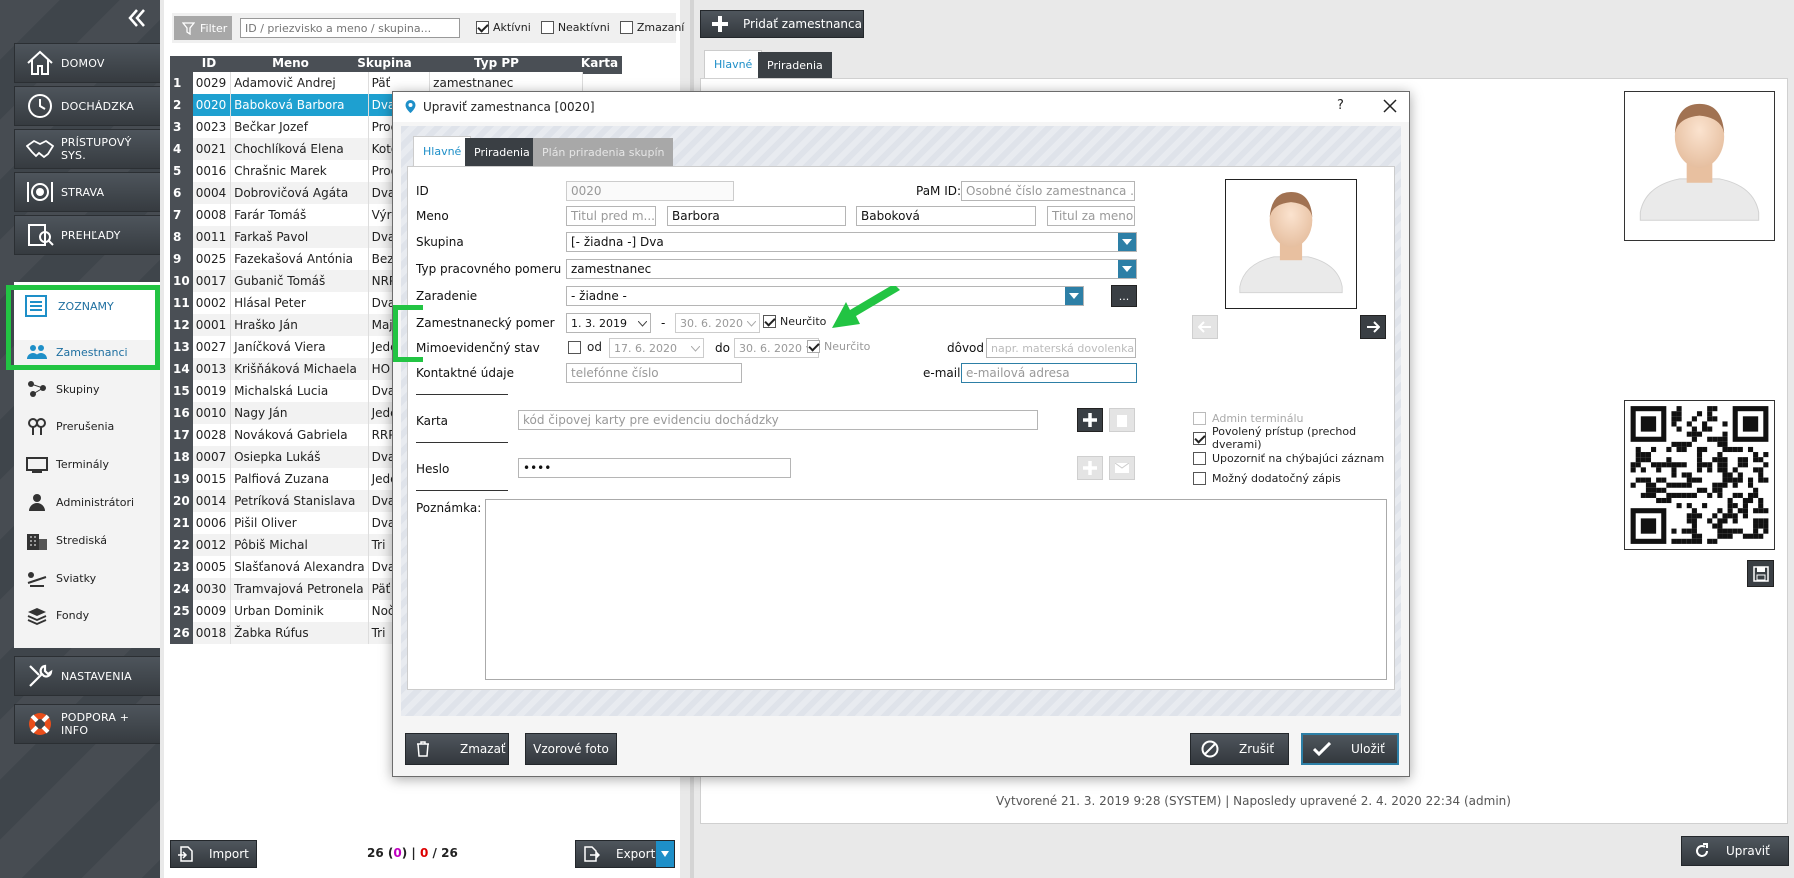 Image resolution: width=1794 pixels, height=878 pixels. Describe the element at coordinates (571, 749) in the screenshot. I see `sample-photo-button: Vzorové foto` at that location.